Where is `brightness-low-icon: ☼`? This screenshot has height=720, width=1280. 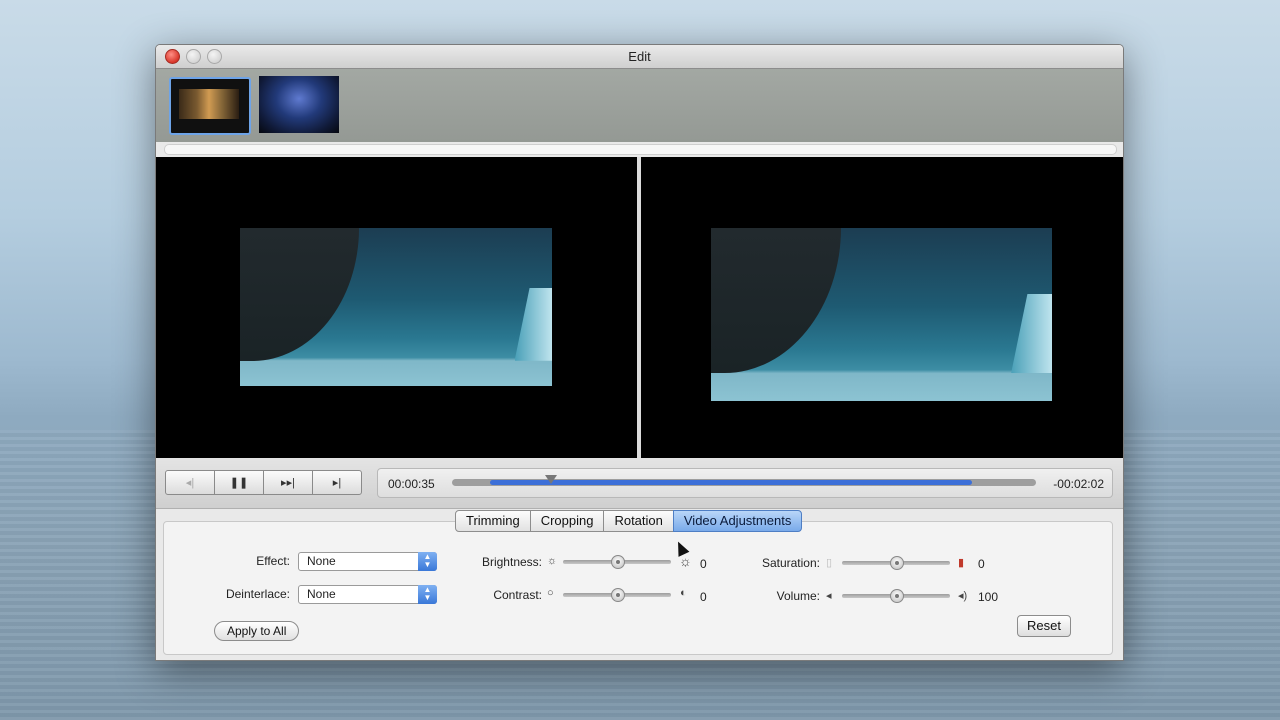 brightness-low-icon: ☼ is located at coordinates (552, 561).